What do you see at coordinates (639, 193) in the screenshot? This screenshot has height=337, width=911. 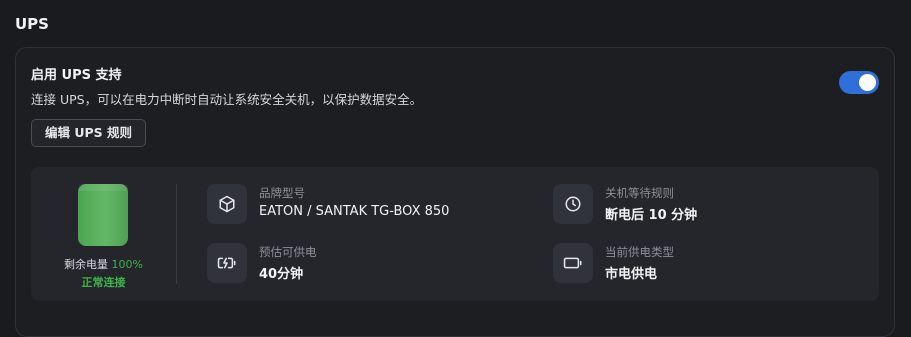 I see `shutdown-rule-label: 关机等待规则` at bounding box center [639, 193].